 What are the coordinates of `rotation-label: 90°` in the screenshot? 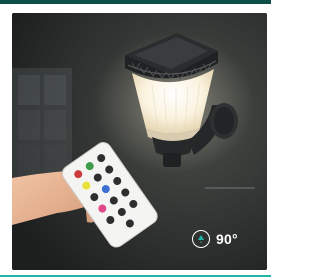 It's located at (227, 239).